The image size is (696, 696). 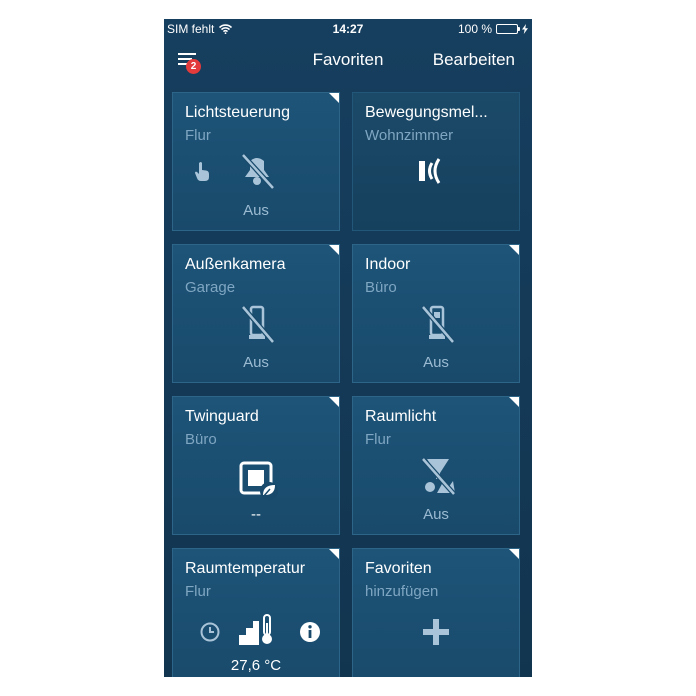 What do you see at coordinates (402, 591) in the screenshot?
I see `tile-subtitle: hinzufügen` at bounding box center [402, 591].